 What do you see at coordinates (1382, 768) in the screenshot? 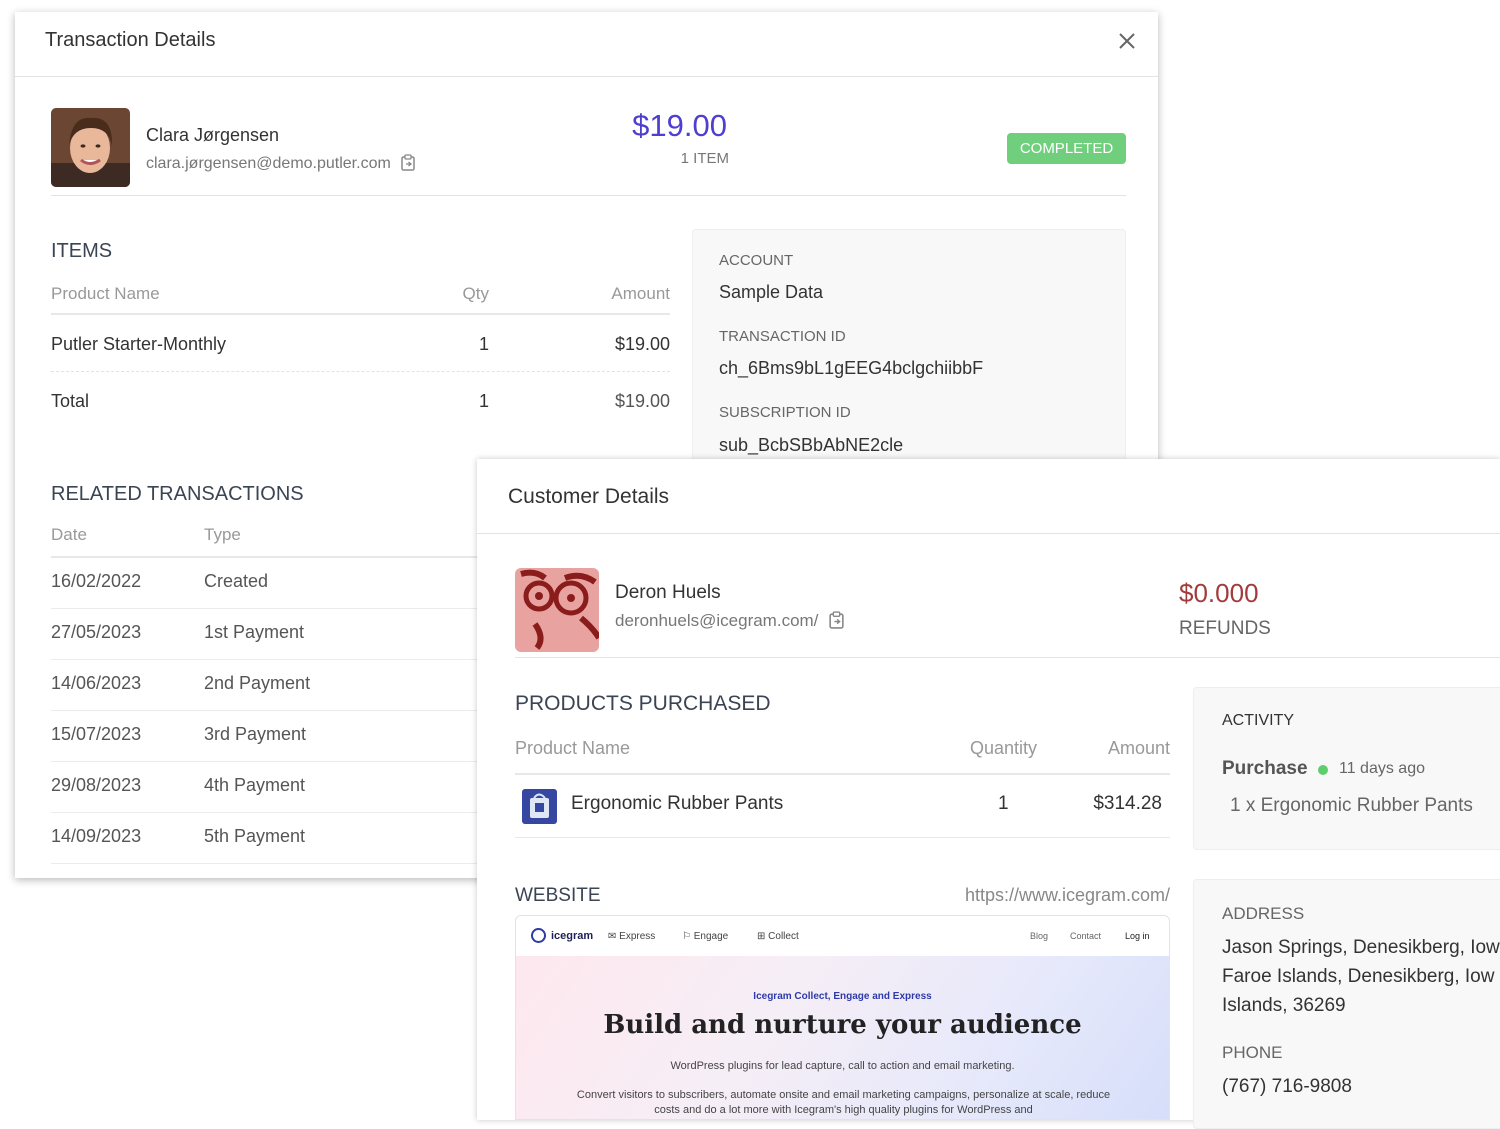
I see `activity-time: 11 days ago` at bounding box center [1382, 768].